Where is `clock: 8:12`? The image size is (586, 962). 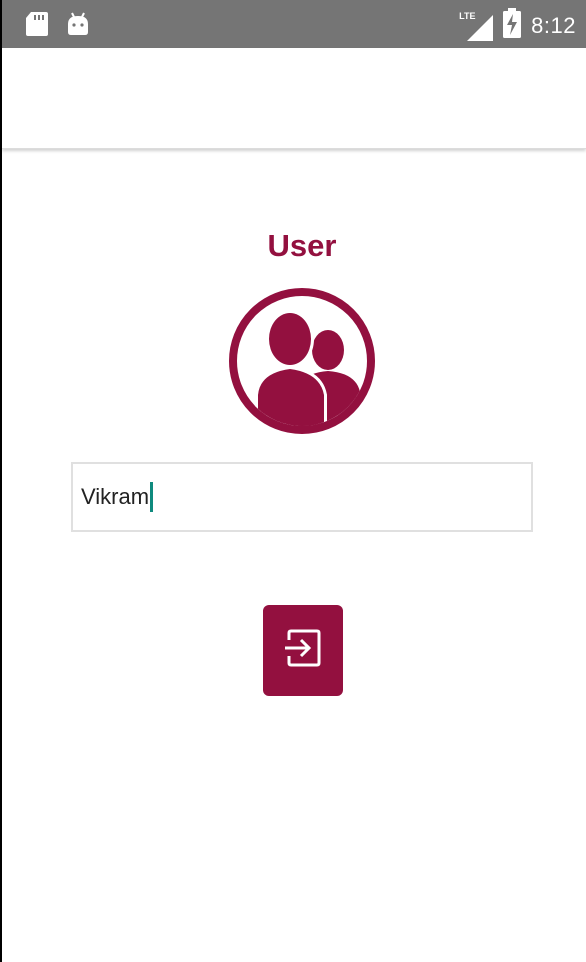 clock: 8:12 is located at coordinates (553, 25).